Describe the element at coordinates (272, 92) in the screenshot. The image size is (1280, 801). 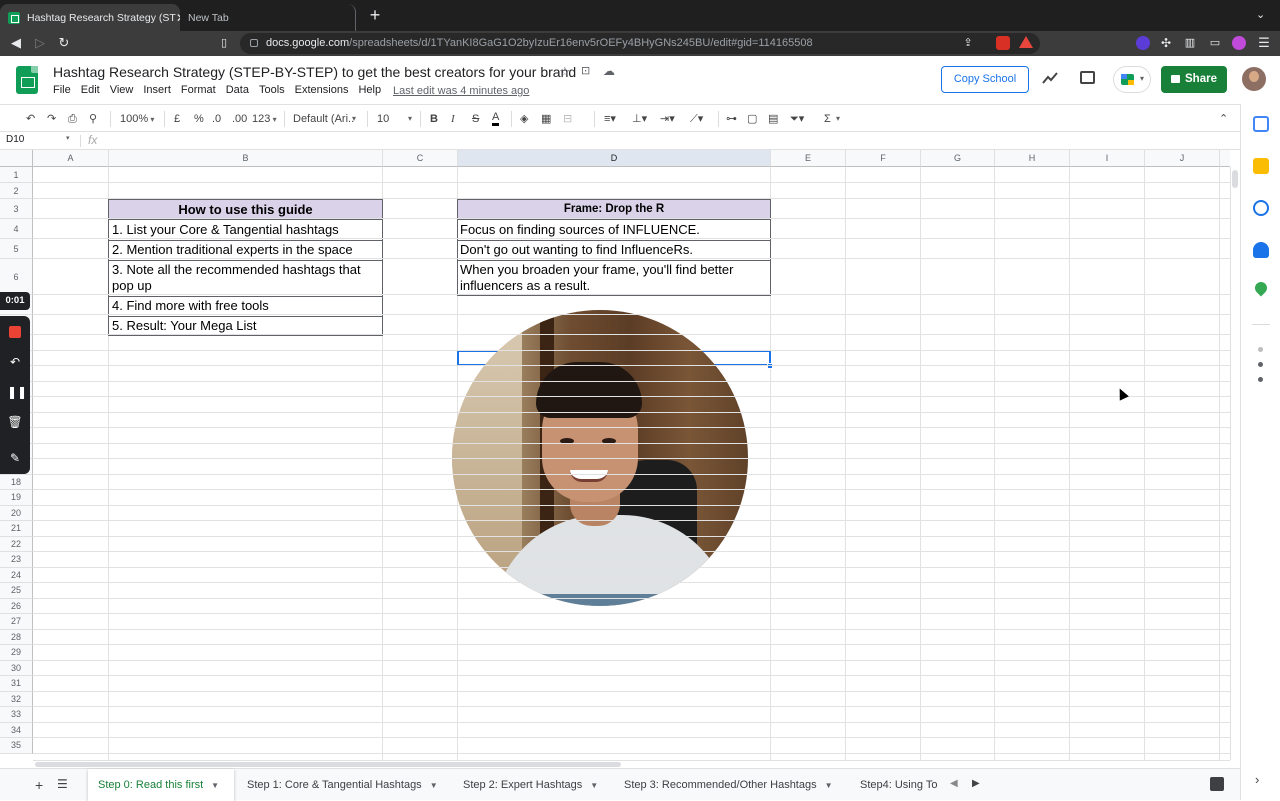
I see `menu-tools: Tools` at that location.